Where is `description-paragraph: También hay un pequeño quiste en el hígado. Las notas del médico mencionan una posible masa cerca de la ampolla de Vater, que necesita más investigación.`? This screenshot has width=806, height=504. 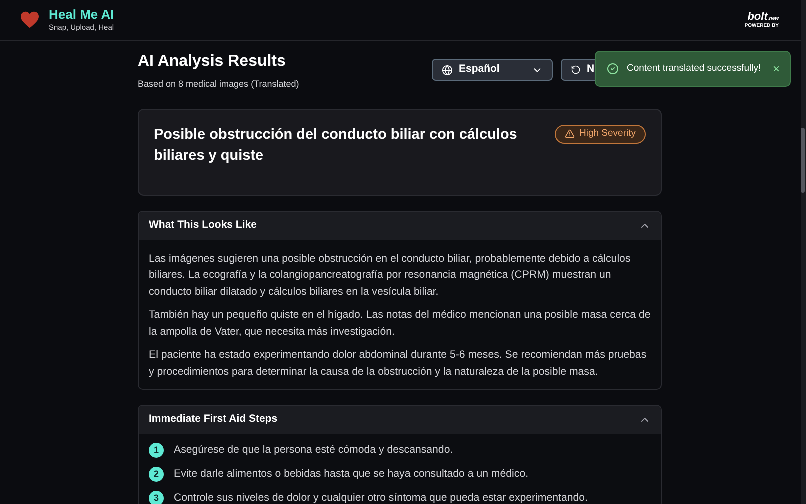 description-paragraph: También hay un pequeño quiste en el hígado. Las notas del médico mencionan una posible masa cerca de la ampolla de Vater, que necesita más investigación. is located at coordinates (400, 324).